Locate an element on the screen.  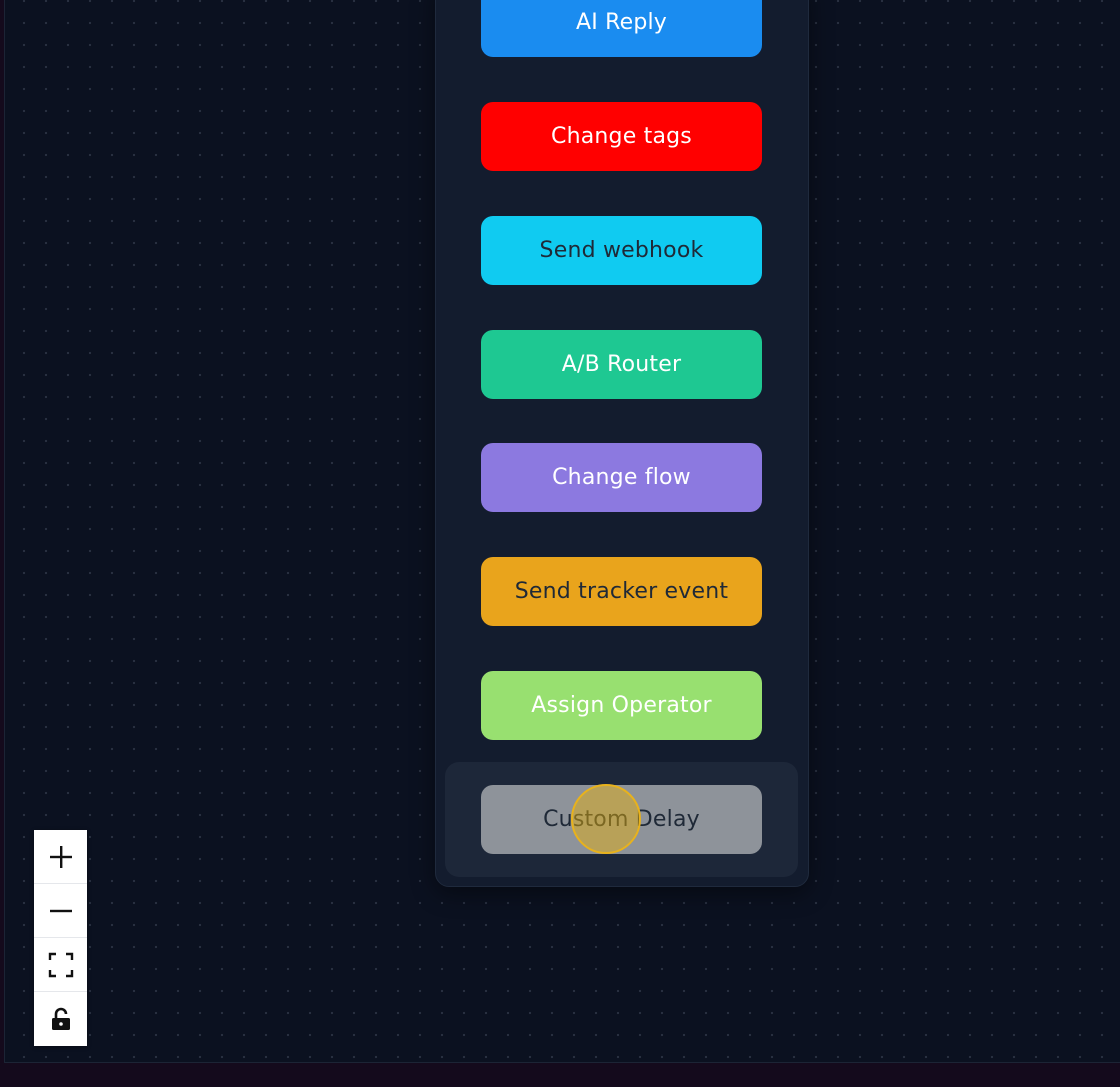
plus-icon is located at coordinates (61, 857).